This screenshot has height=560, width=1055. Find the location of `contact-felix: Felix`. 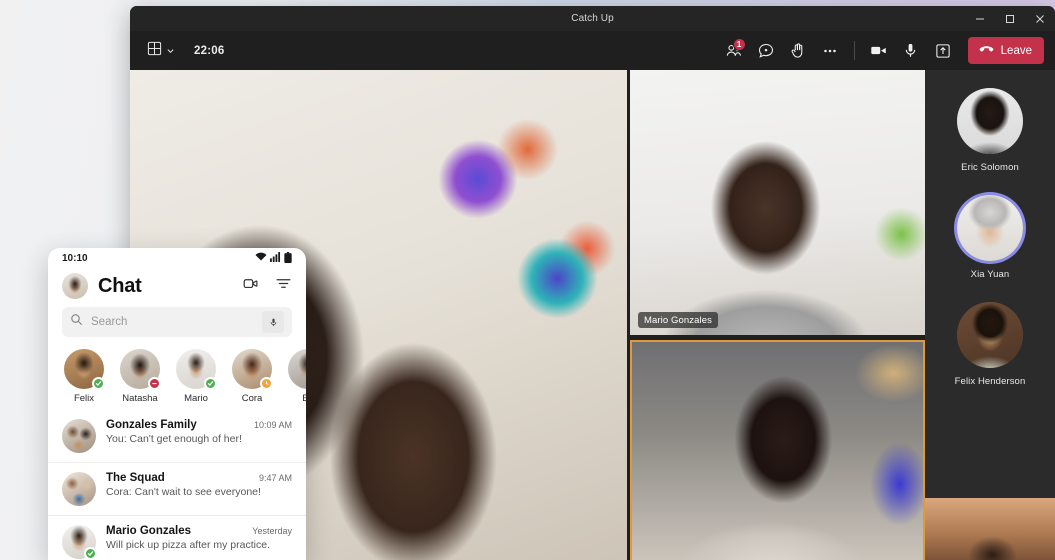

contact-felix: Felix is located at coordinates (84, 376).